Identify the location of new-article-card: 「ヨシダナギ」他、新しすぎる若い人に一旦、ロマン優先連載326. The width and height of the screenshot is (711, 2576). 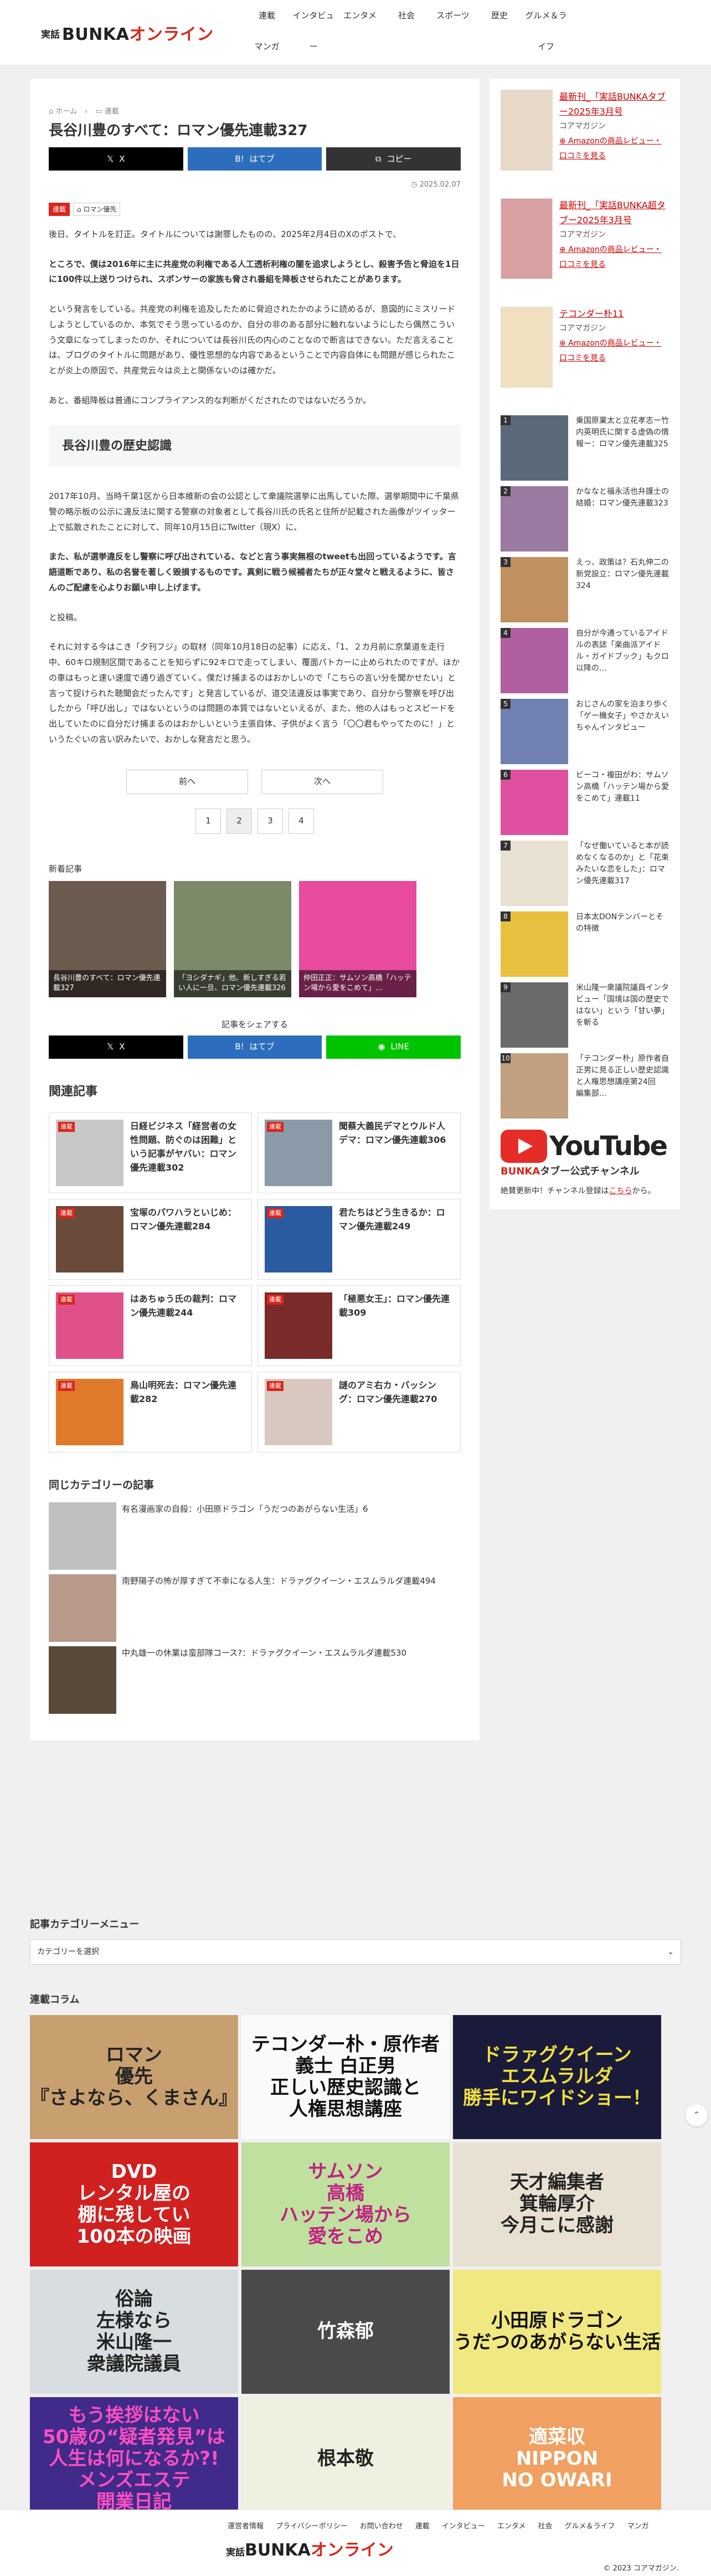
(232, 938).